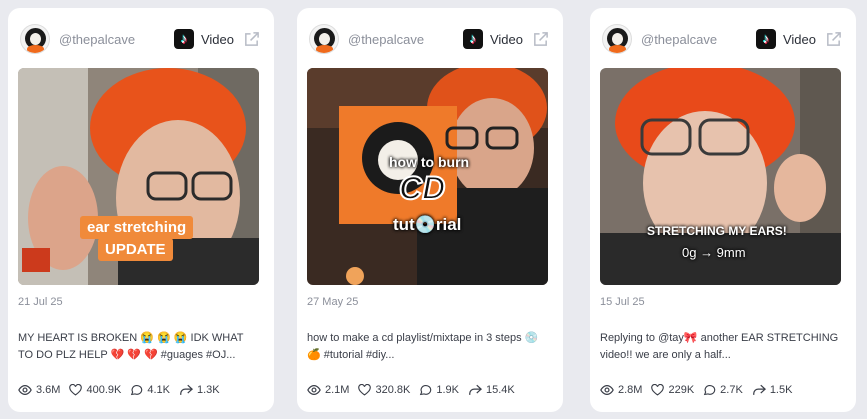  Describe the element at coordinates (135, 249) in the screenshot. I see `thumbnail-caption: UPDATE` at that location.